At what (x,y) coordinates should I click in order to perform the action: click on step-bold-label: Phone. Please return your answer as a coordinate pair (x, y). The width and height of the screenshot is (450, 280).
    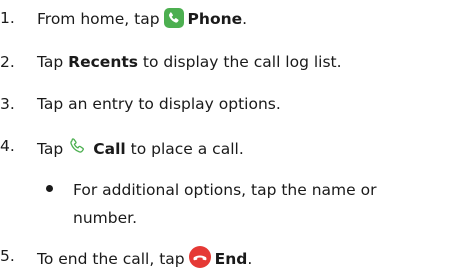
    Looking at the image, I should click on (215, 19).